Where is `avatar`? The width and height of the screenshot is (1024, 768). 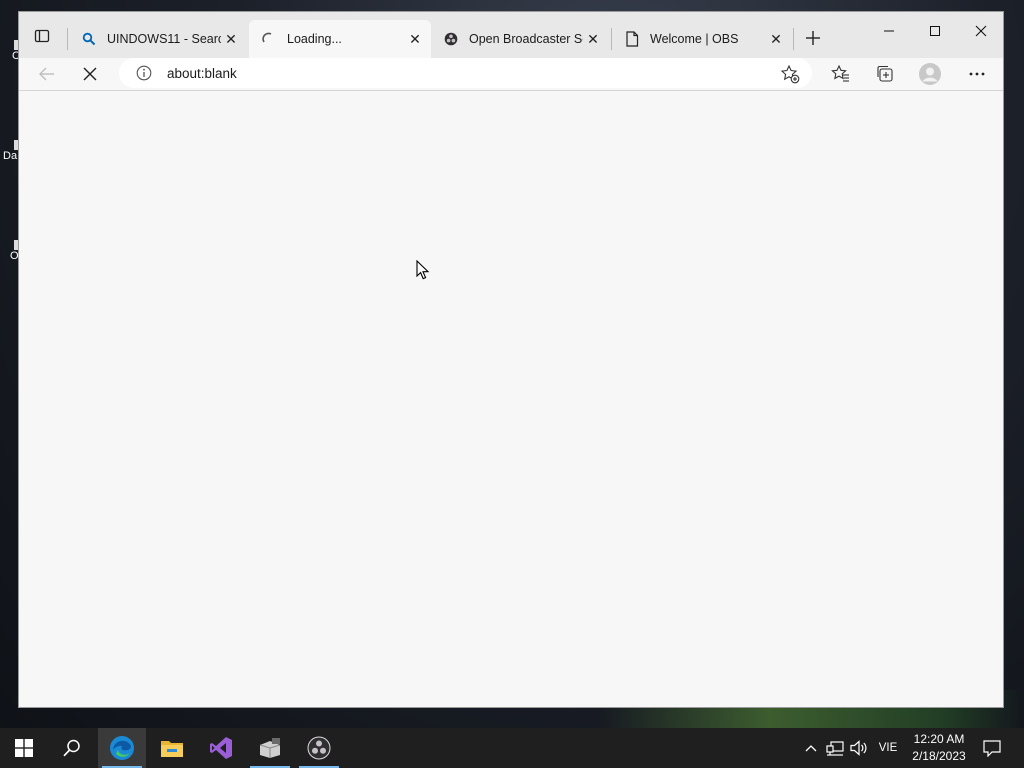
avatar is located at coordinates (930, 74).